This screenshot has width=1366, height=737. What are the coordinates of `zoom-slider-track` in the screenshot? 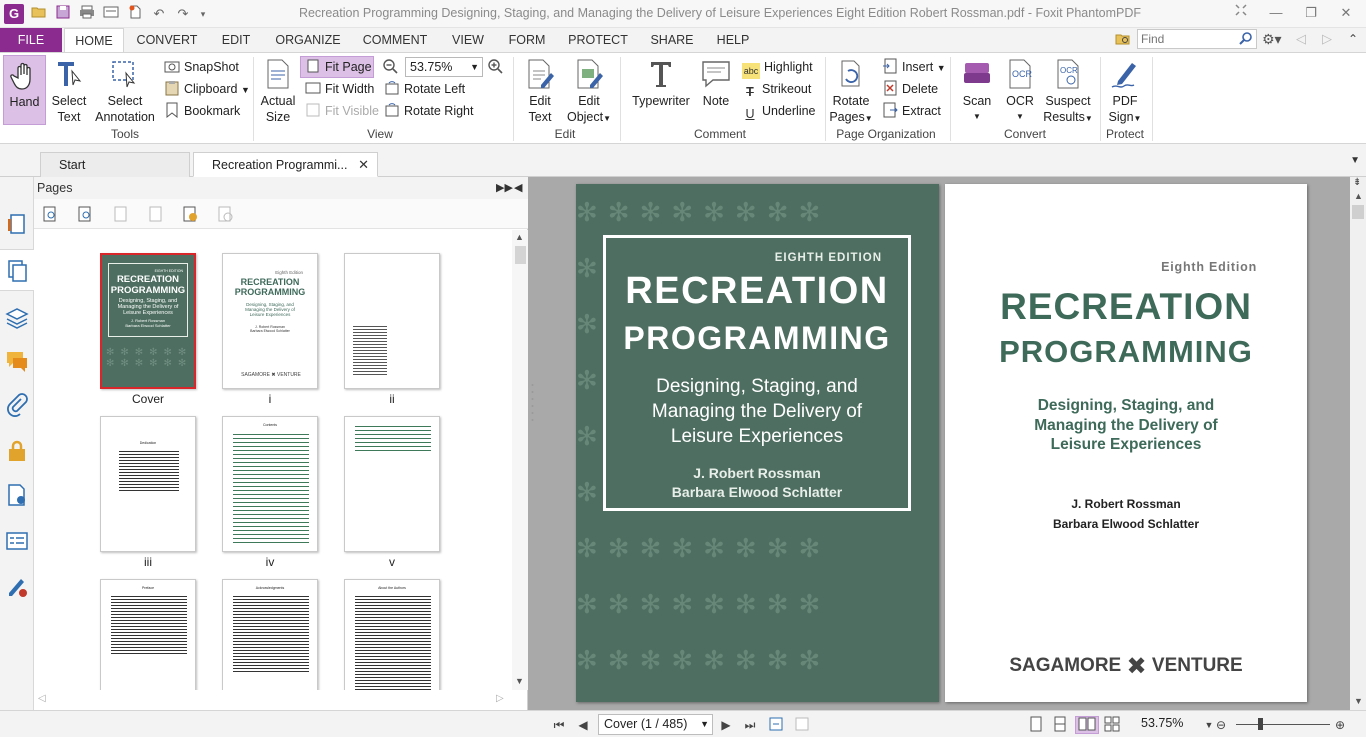 It's located at (1283, 724).